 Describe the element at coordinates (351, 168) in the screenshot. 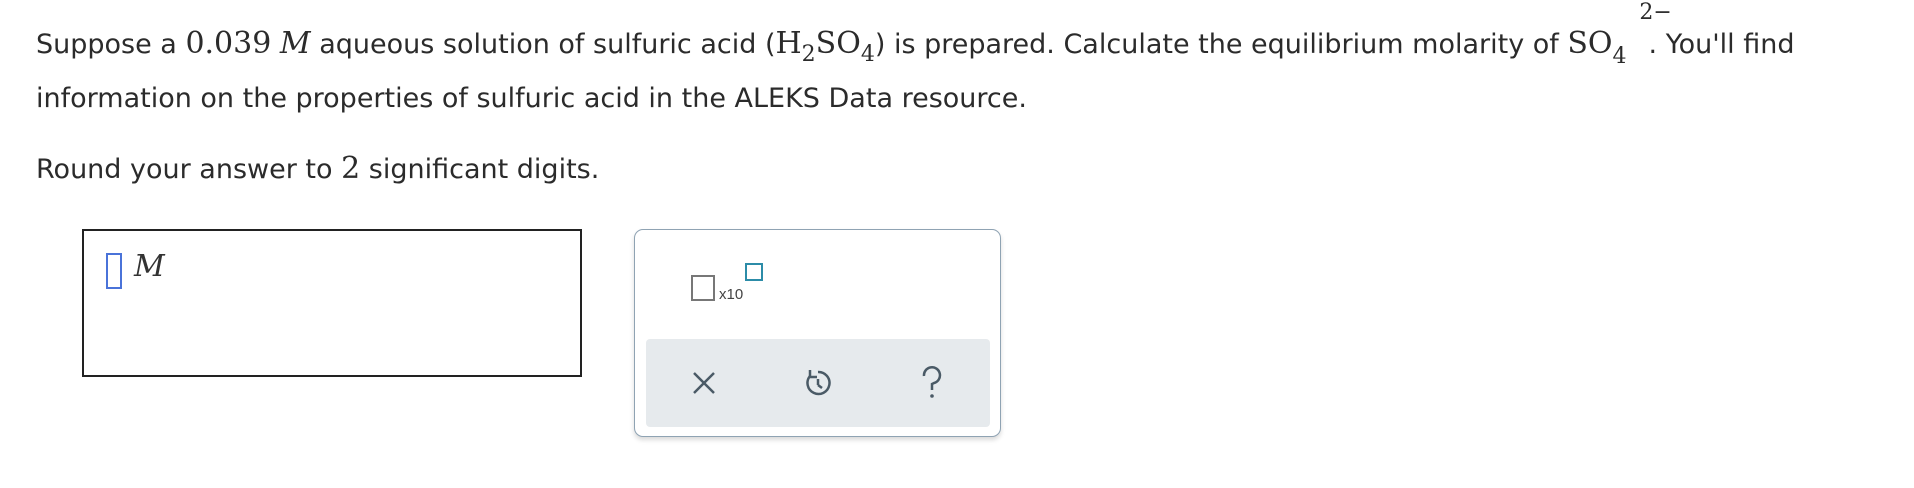

I see `sig-figs-value: 2` at that location.